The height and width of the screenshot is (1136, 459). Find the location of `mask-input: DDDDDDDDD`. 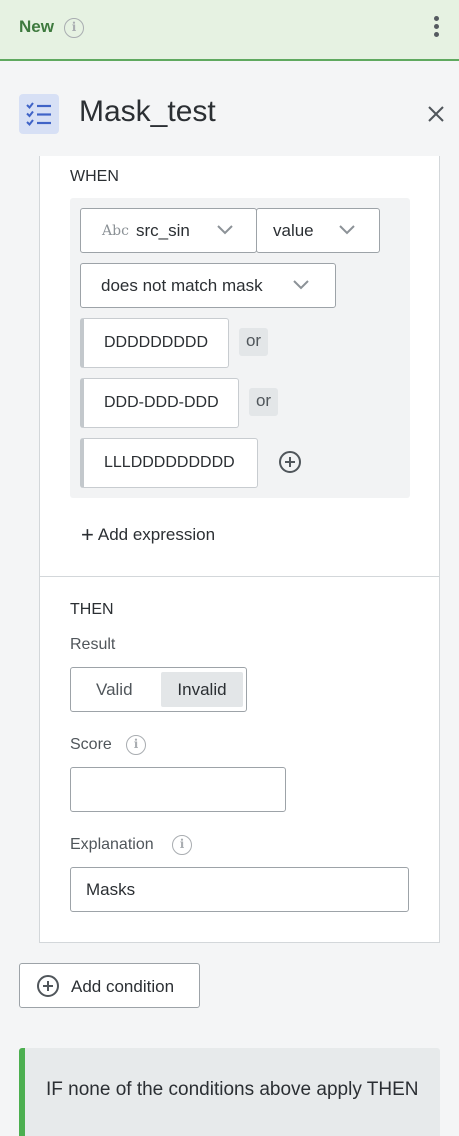

mask-input: DDDDDDDDD is located at coordinates (154, 343).